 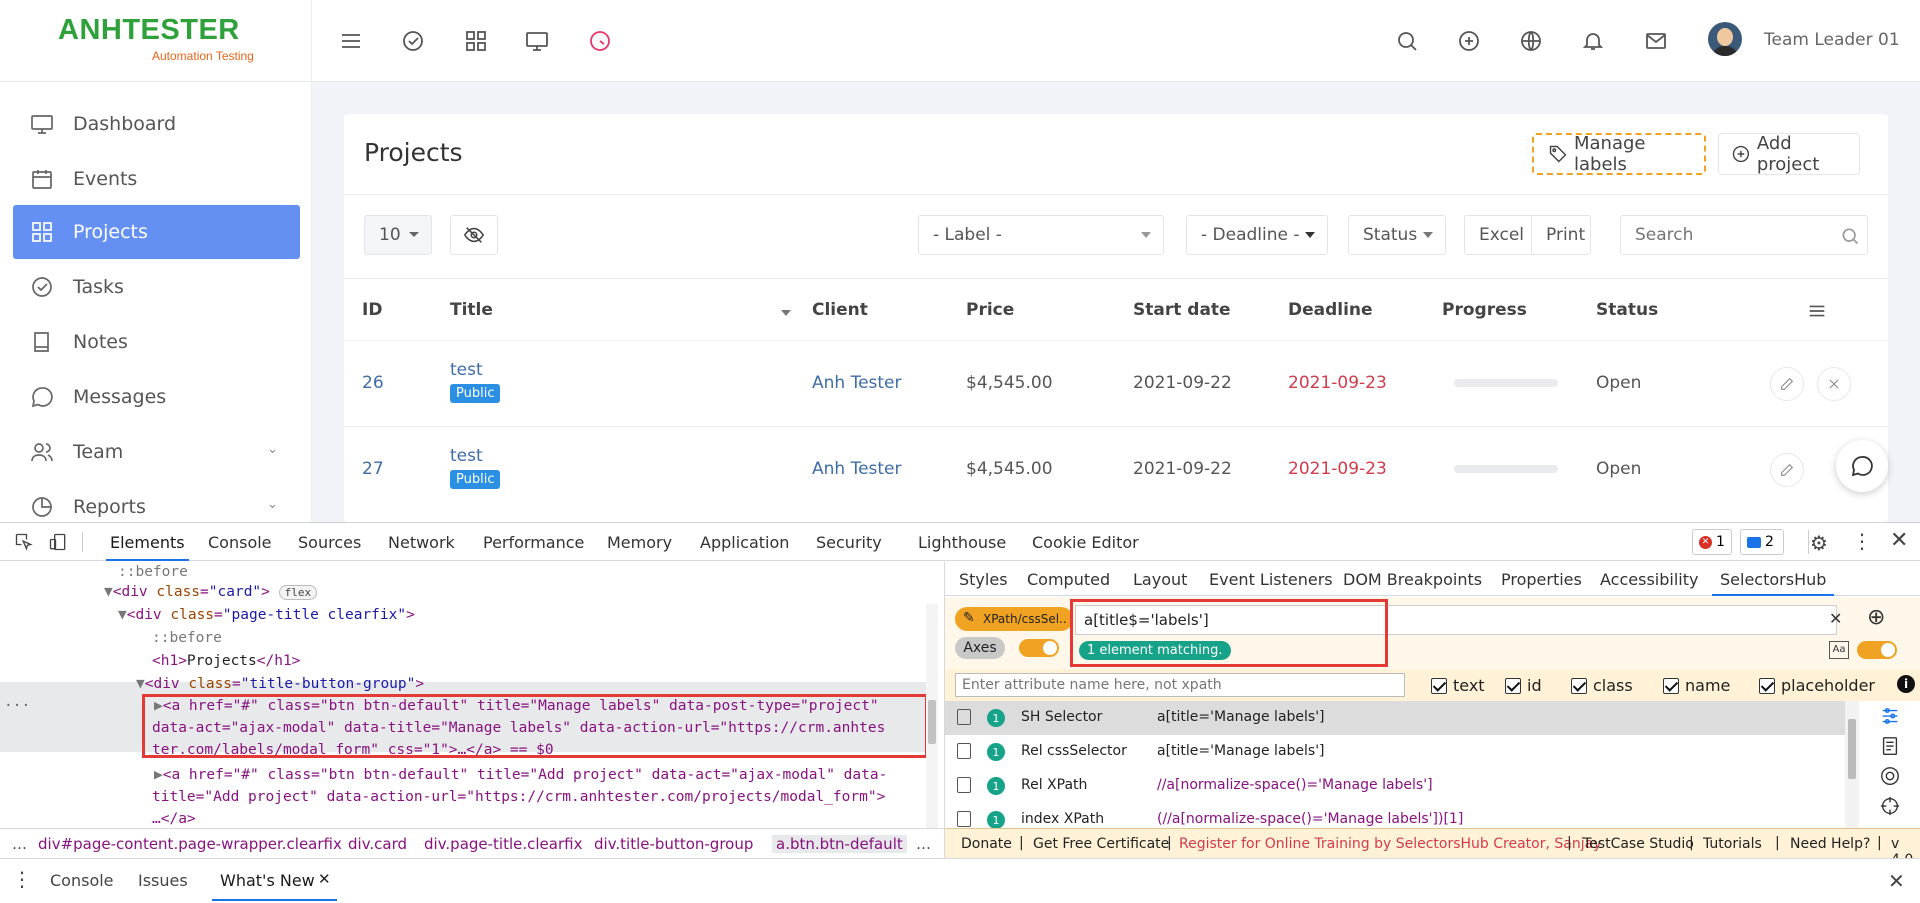 What do you see at coordinates (1561, 235) in the screenshot?
I see `print-button: Print` at bounding box center [1561, 235].